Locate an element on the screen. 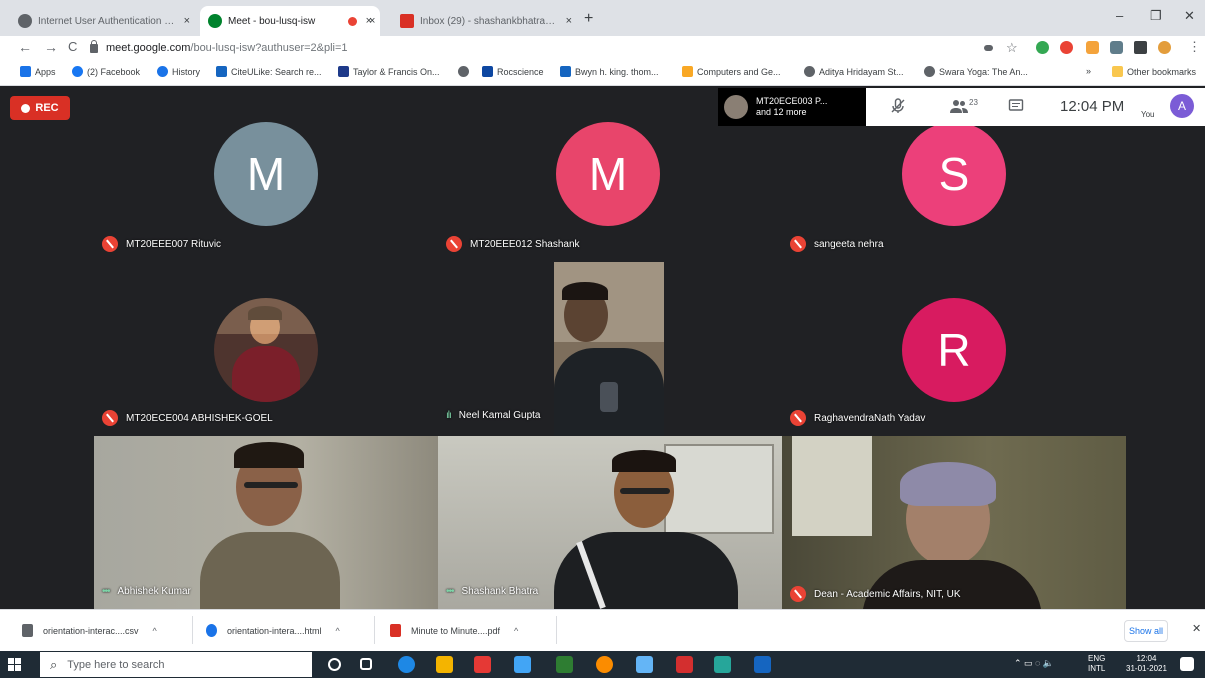  participant-video is located at coordinates (609, 349).